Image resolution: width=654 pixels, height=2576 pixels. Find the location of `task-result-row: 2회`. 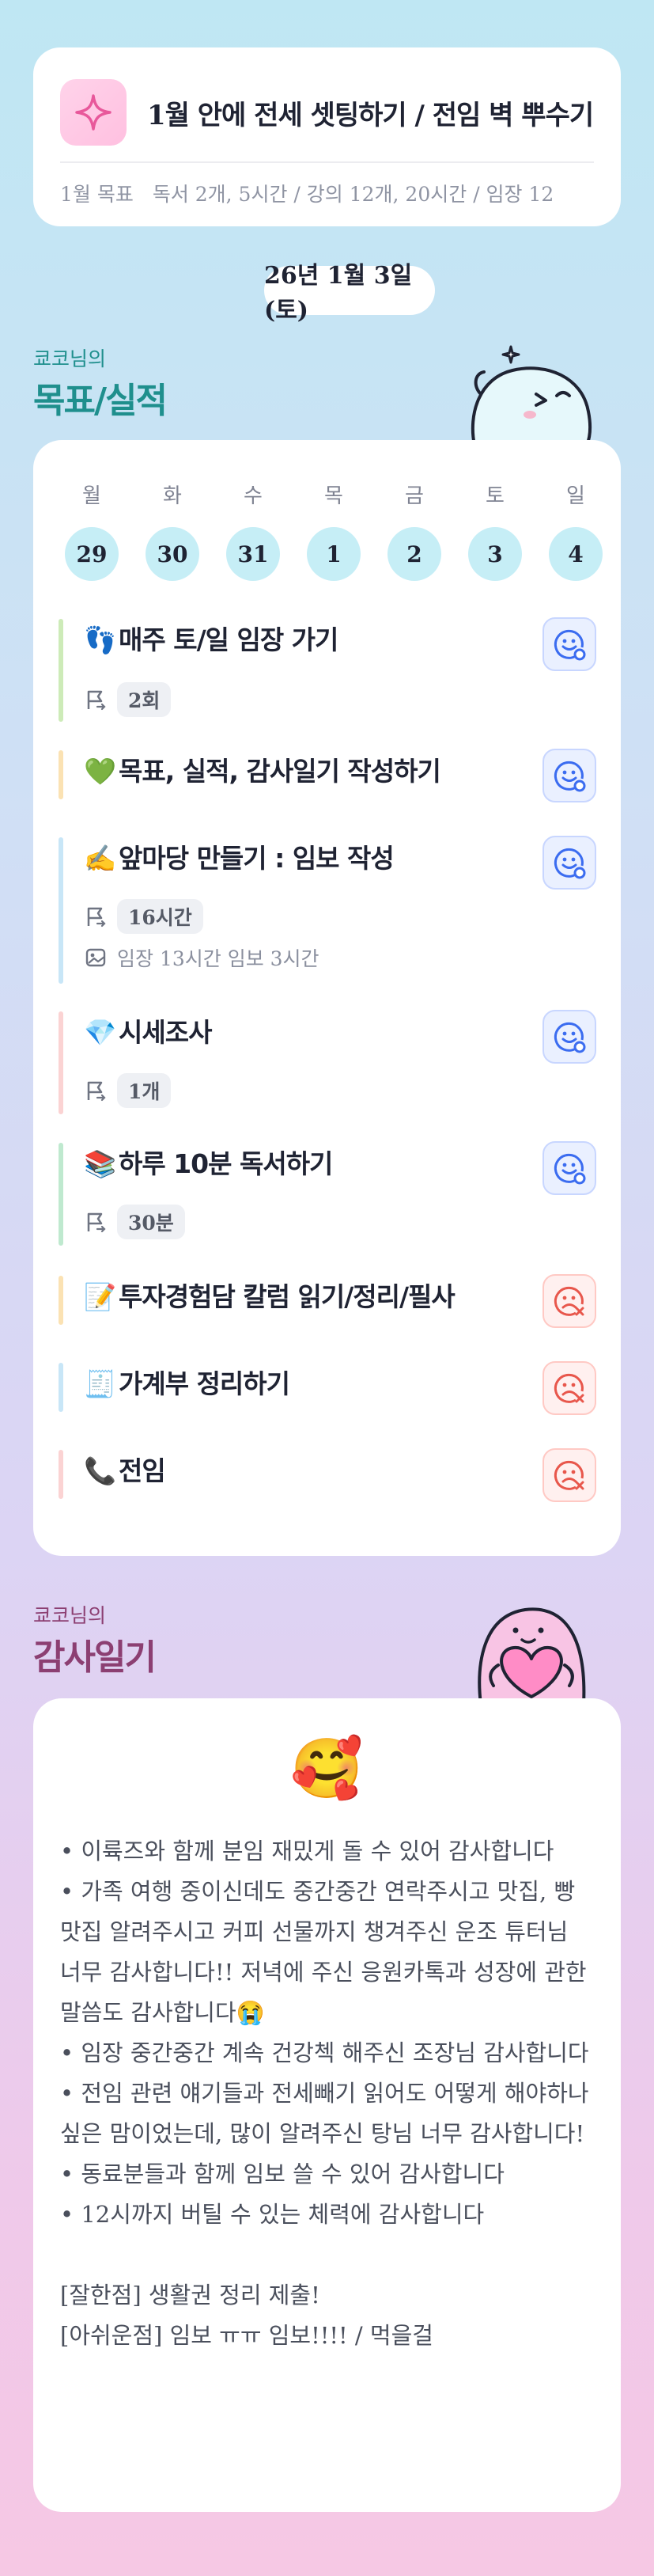

task-result-row: 2회 is located at coordinates (128, 699).